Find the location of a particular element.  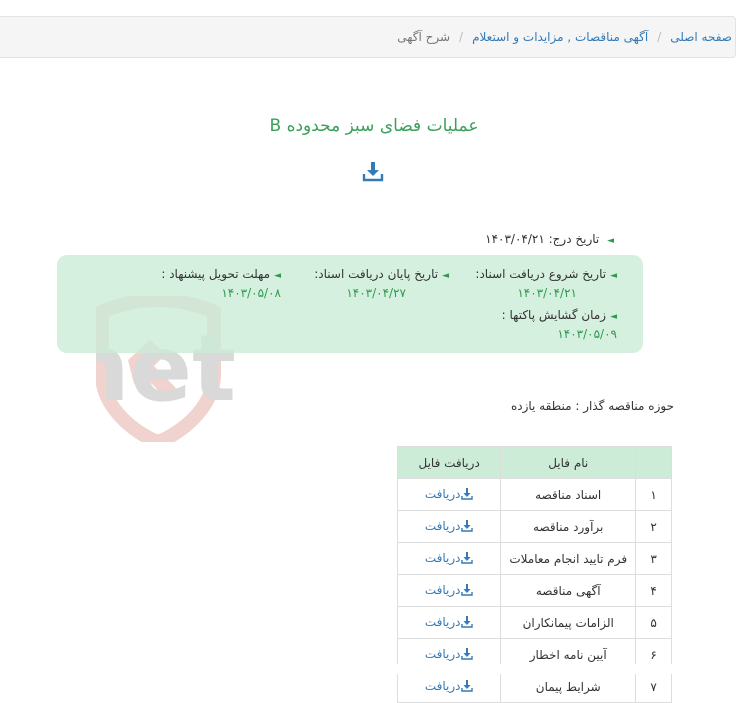

page-title: عملیات فضای سبز محدوده B is located at coordinates (374, 126).